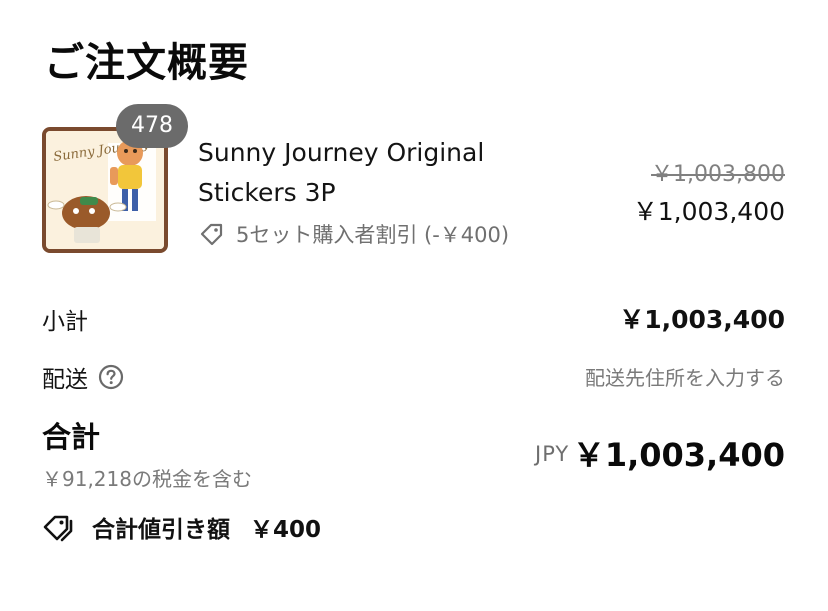 The width and height of the screenshot is (828, 611). Describe the element at coordinates (702, 319) in the screenshot. I see `subtotal-value: ￥1,003,400` at that location.